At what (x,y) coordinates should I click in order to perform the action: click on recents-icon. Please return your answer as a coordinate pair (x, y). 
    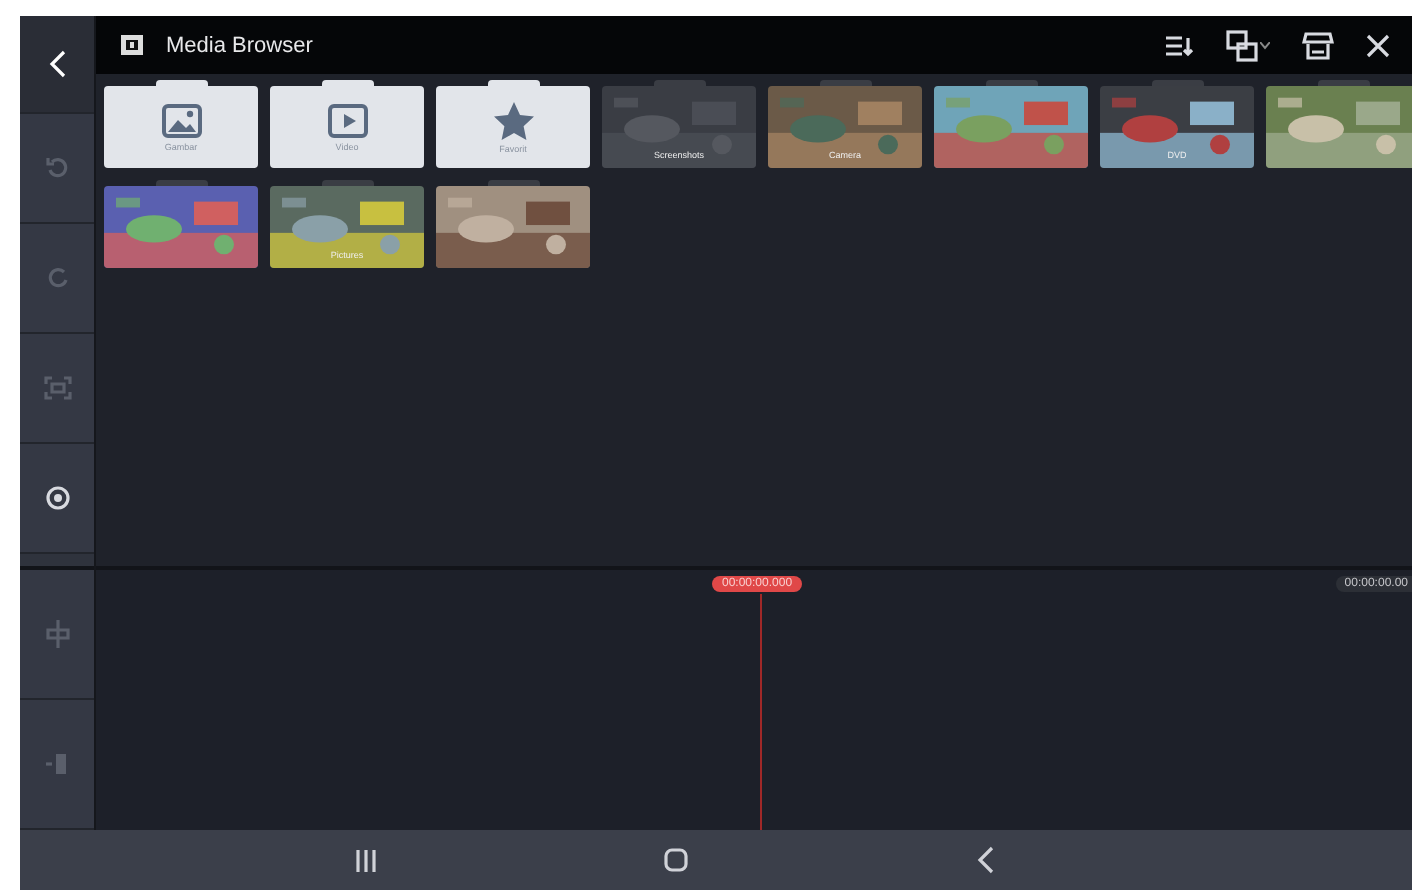
    Looking at the image, I should click on (366, 860).